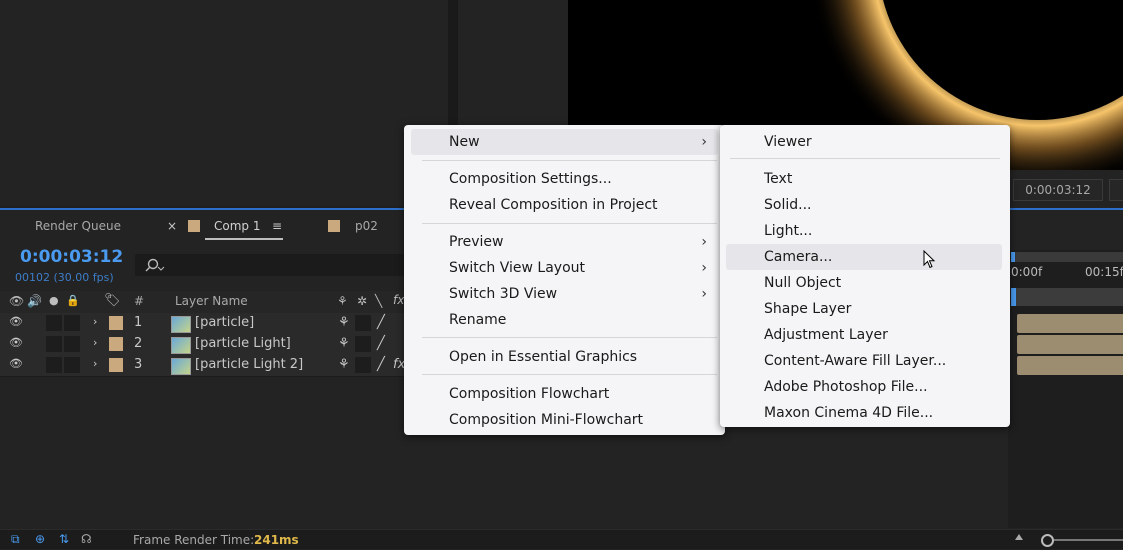 The height and width of the screenshot is (550, 1123). What do you see at coordinates (211, 301) in the screenshot?
I see `column-layer-name: Layer Name` at bounding box center [211, 301].